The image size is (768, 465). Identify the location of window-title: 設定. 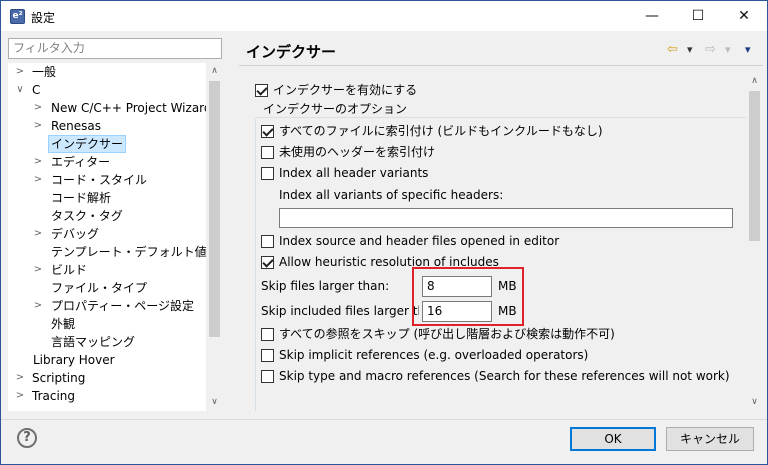
(43, 18).